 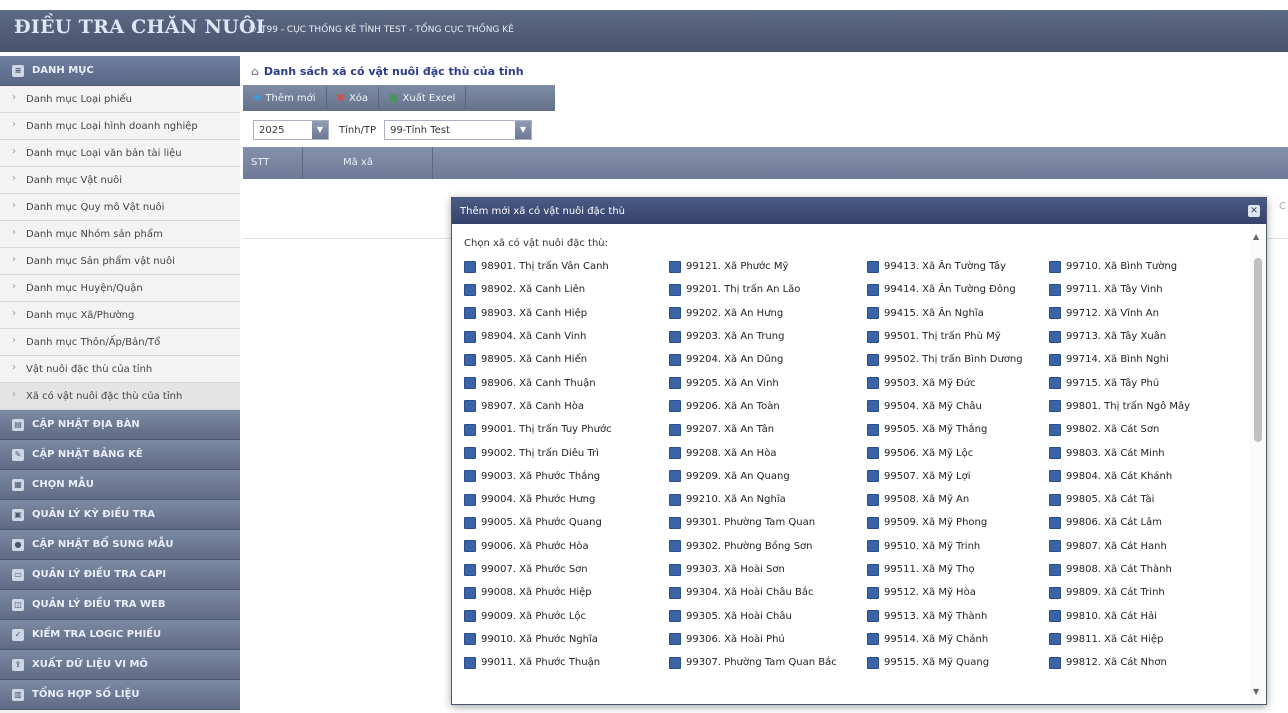 What do you see at coordinates (1144, 313) in the screenshot?
I see `commune-checkbox-option: 99712. Xã Vĩnh An` at bounding box center [1144, 313].